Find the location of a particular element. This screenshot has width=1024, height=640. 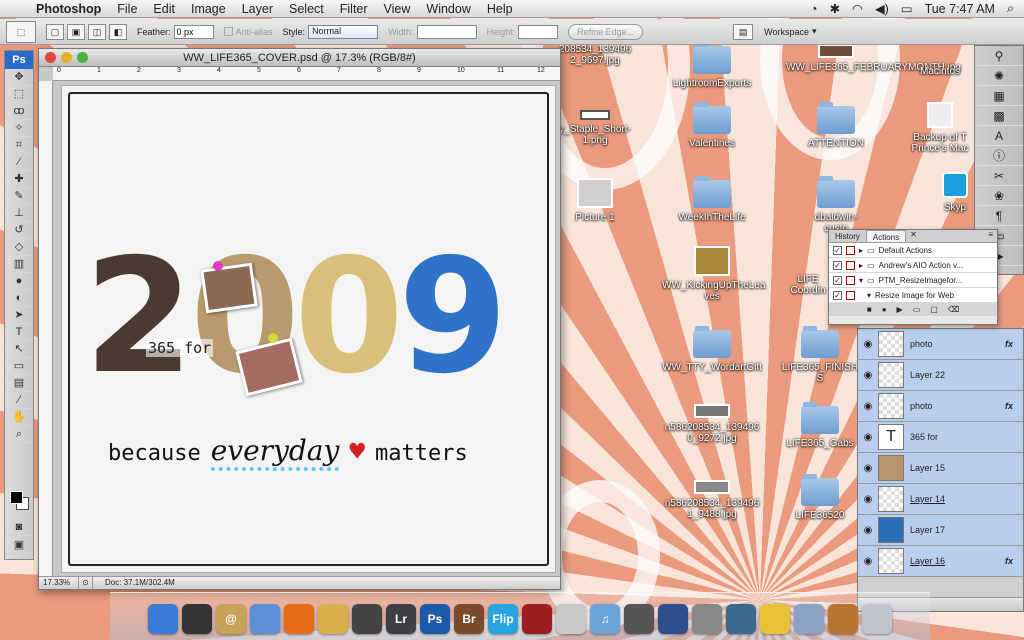

desktop-folder-icon: ATTENTION is located at coordinates (836, 125).